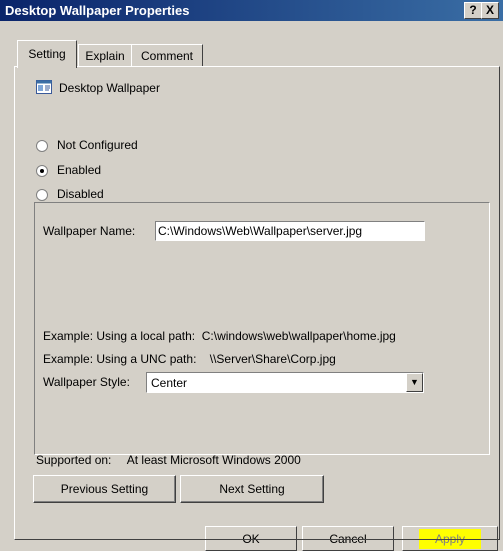  I want to click on tab-explain: Explain, so click(105, 55).